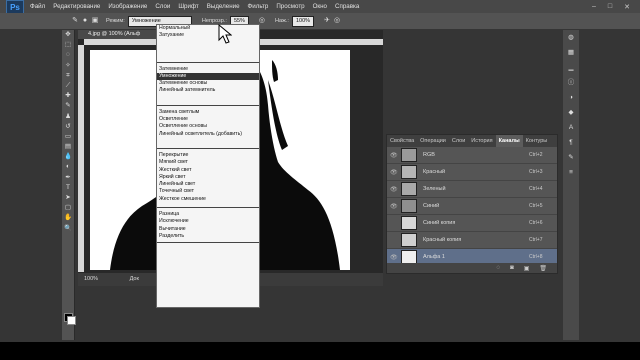 The width and height of the screenshot is (640, 360). Describe the element at coordinates (75, 21) in the screenshot. I see `brush-preset-icon: ✎` at that location.